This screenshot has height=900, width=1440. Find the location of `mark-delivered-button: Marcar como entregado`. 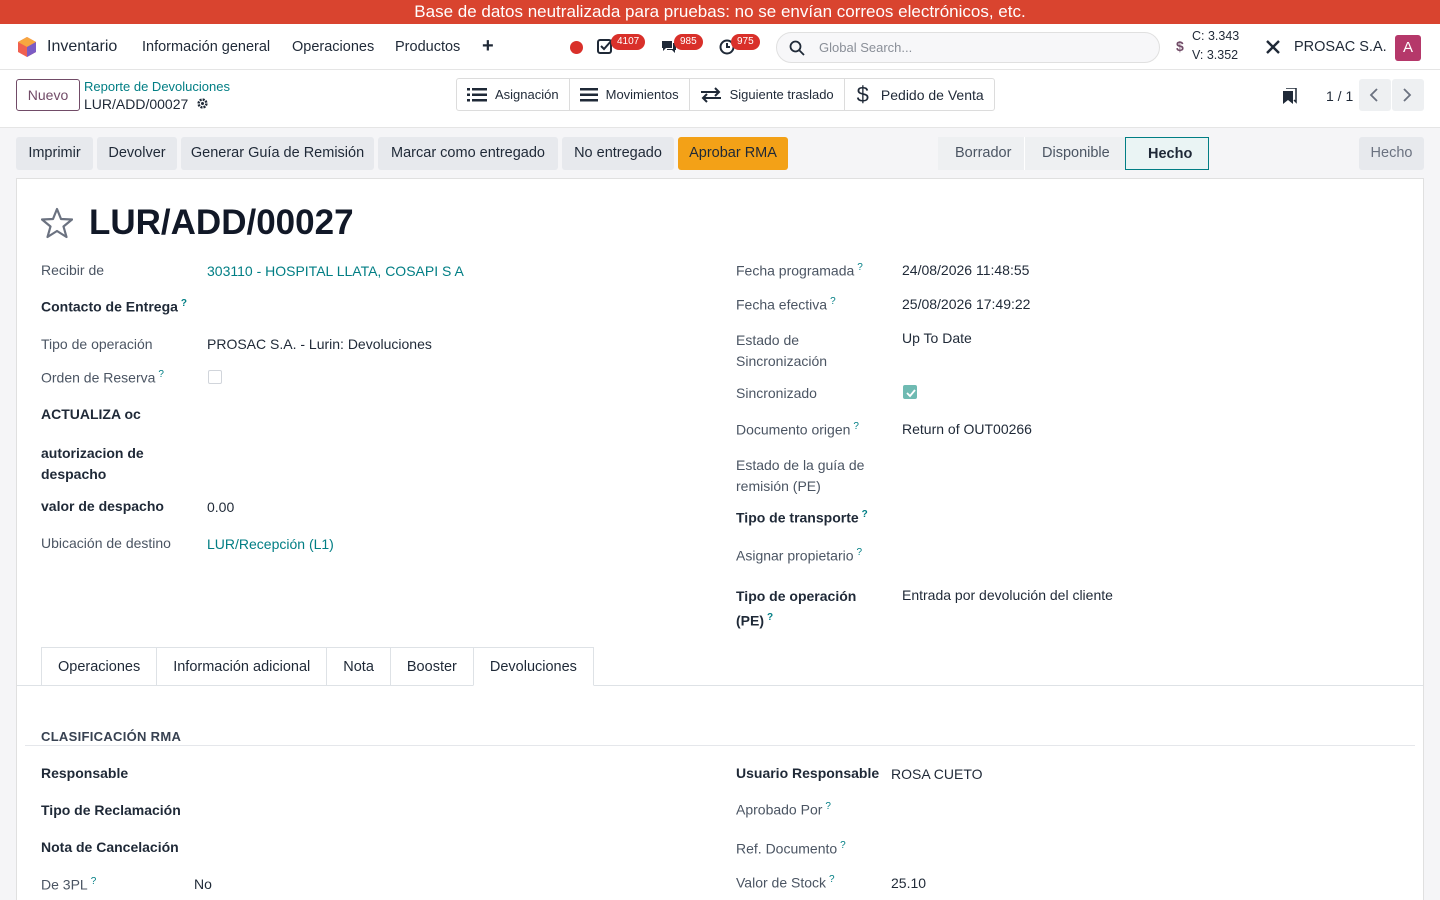

mark-delivered-button: Marcar como entregado is located at coordinates (468, 153).